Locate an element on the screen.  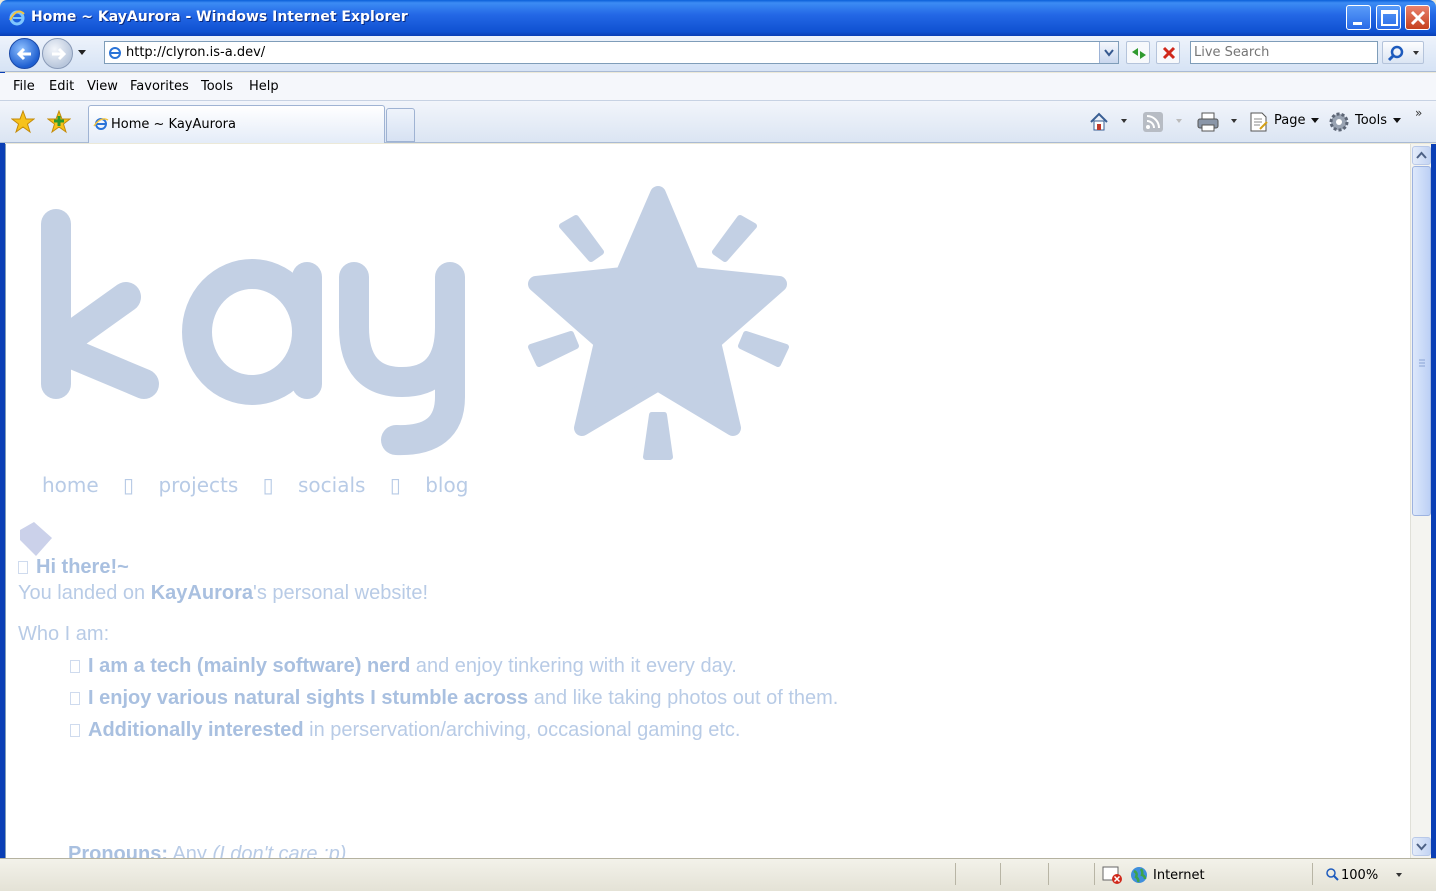
forward-button is located at coordinates (57, 53).